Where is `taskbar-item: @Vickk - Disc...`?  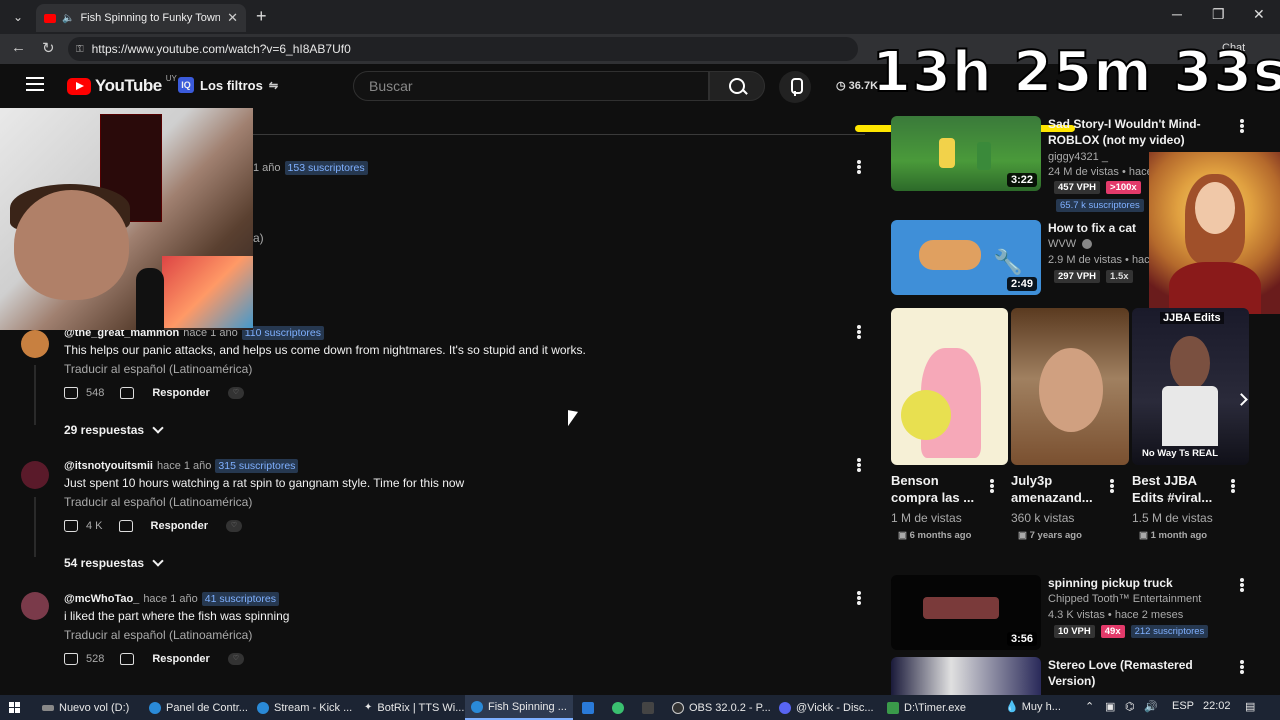 taskbar-item: @Vickk - Disc... is located at coordinates (826, 707).